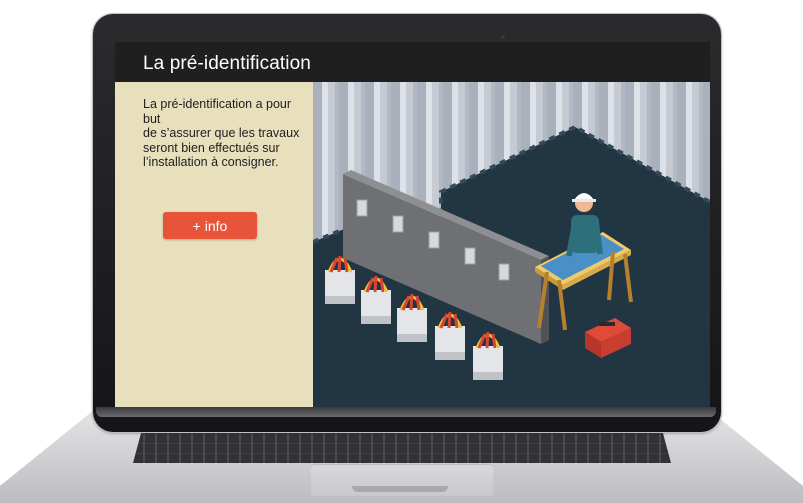 Image resolution: width=803 pixels, height=503 pixels. What do you see at coordinates (406, 412) in the screenshot?
I see `laptop-hinge` at bounding box center [406, 412].